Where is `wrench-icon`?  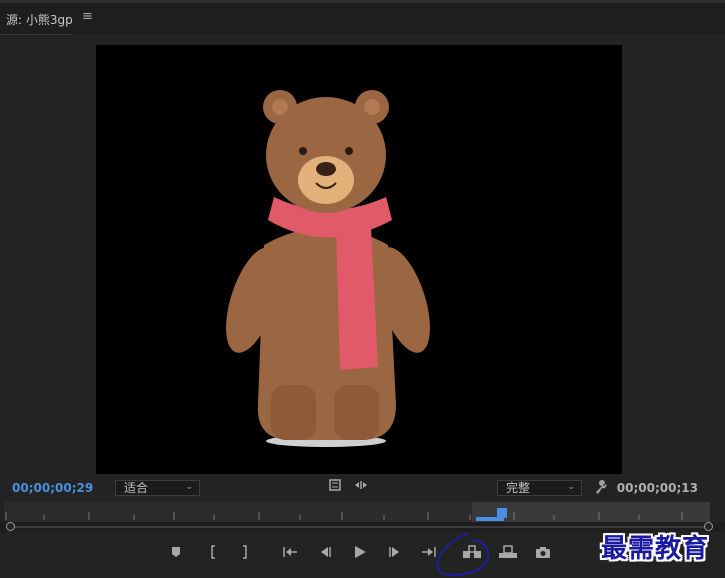 wrench-icon is located at coordinates (601, 489).